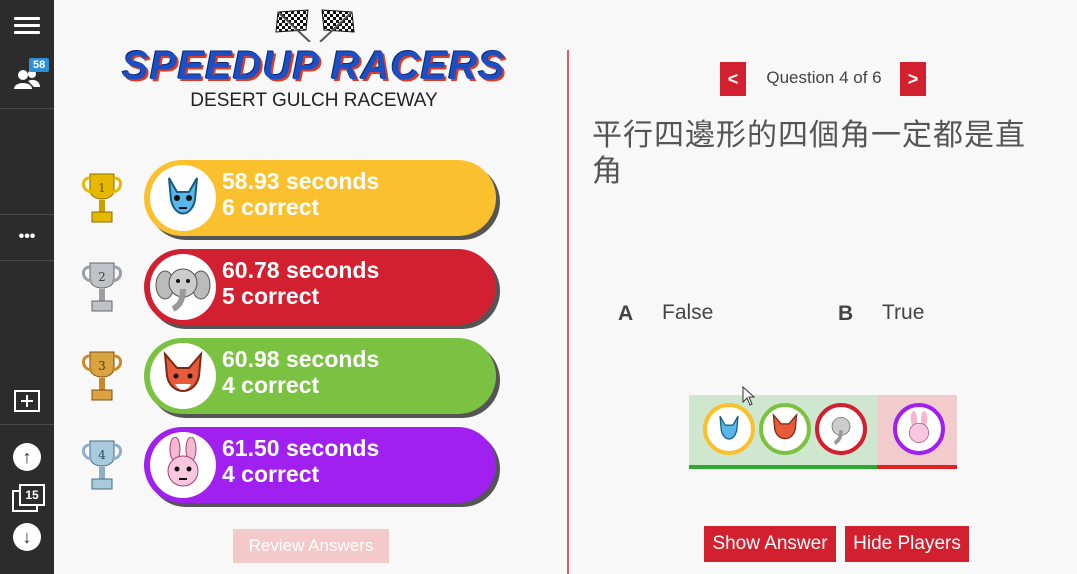  I want to click on bronze-trophy-icon: 3, so click(102, 376).